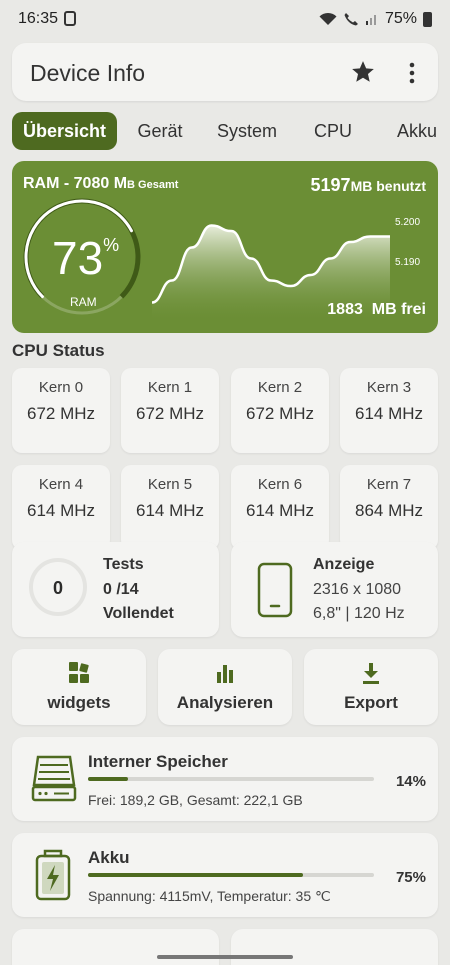 Image resolution: width=450 pixels, height=965 pixels. I want to click on battery-detail: Spannung: 4115mV, Temperatur: 35 ℃, so click(209, 896).